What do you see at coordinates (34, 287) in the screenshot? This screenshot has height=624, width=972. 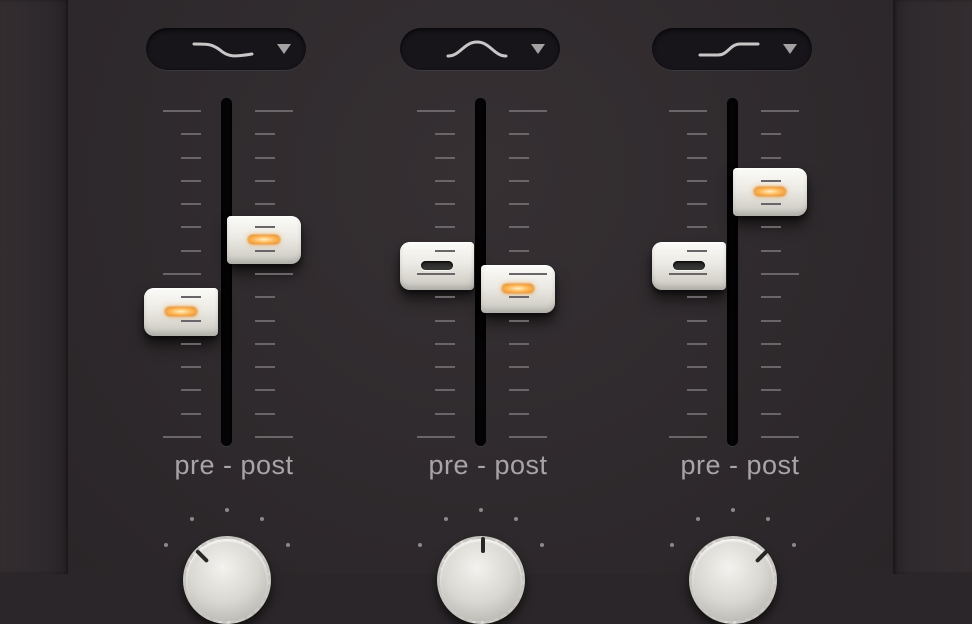 I see `left-panel-edge` at bounding box center [34, 287].